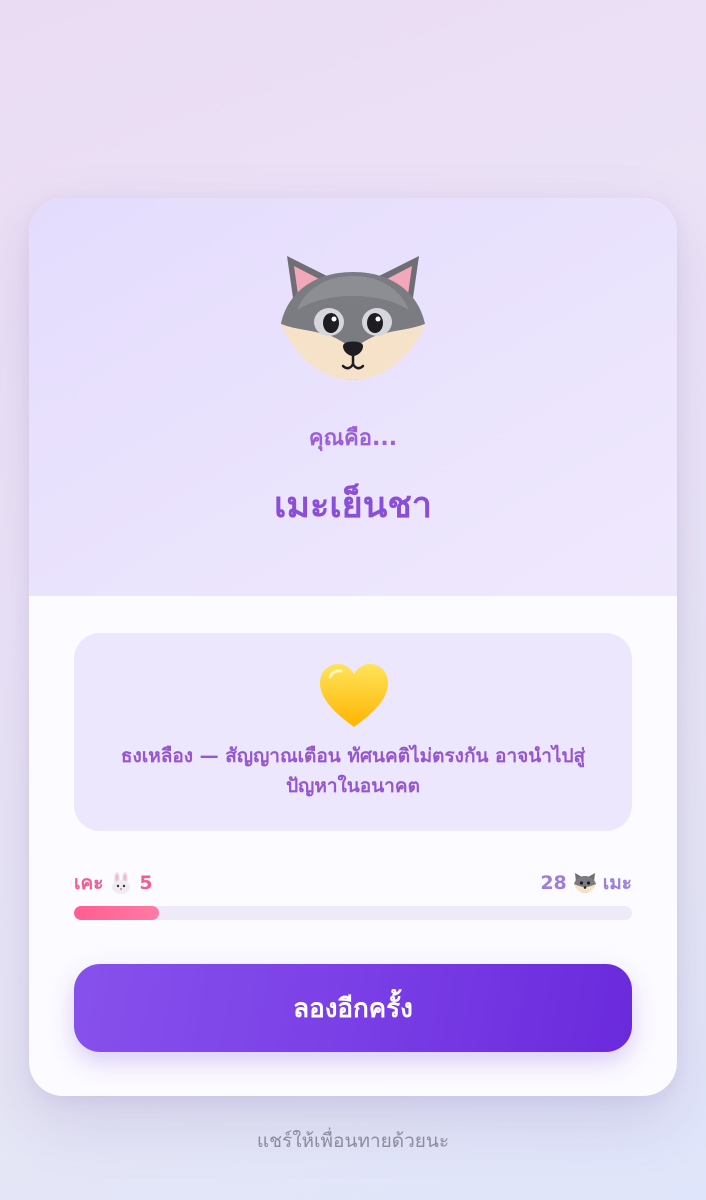  Describe the element at coordinates (353, 883) in the screenshot. I see `score-row: เคะ 5 28 เมะ` at that location.